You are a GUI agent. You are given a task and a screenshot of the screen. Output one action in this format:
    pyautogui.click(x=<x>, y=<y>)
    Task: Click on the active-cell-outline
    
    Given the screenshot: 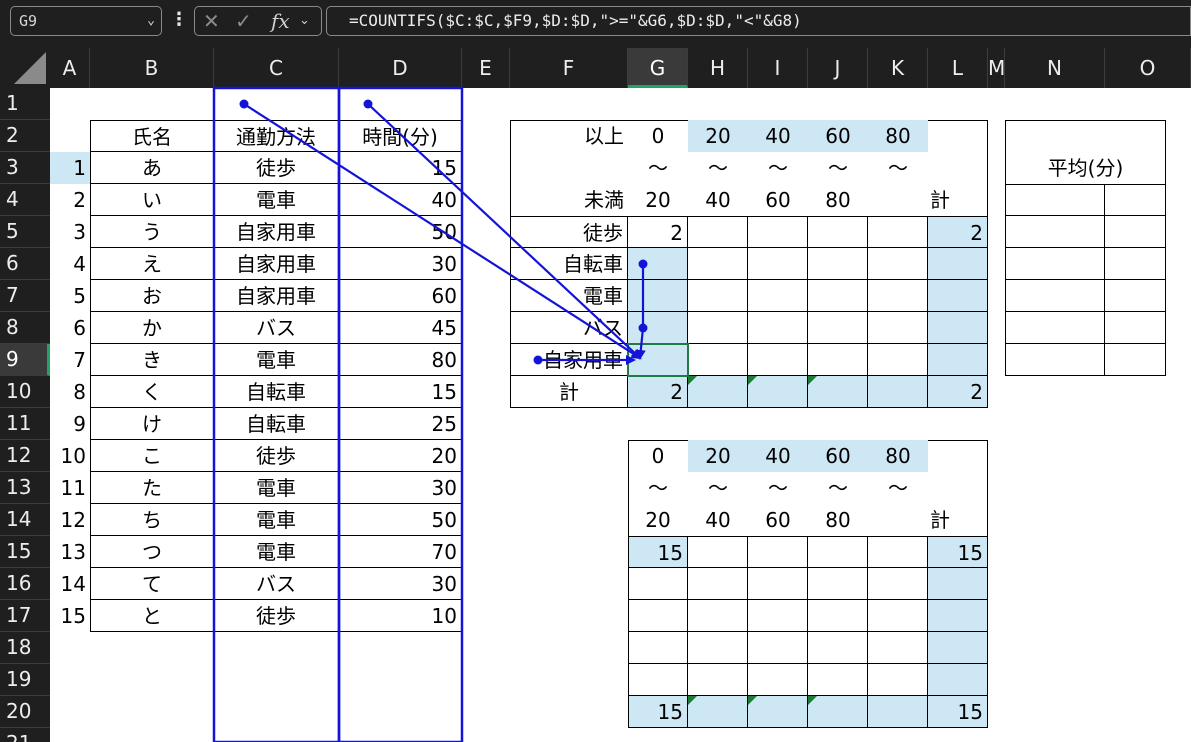 What is the action you would take?
    pyautogui.click(x=658, y=360)
    